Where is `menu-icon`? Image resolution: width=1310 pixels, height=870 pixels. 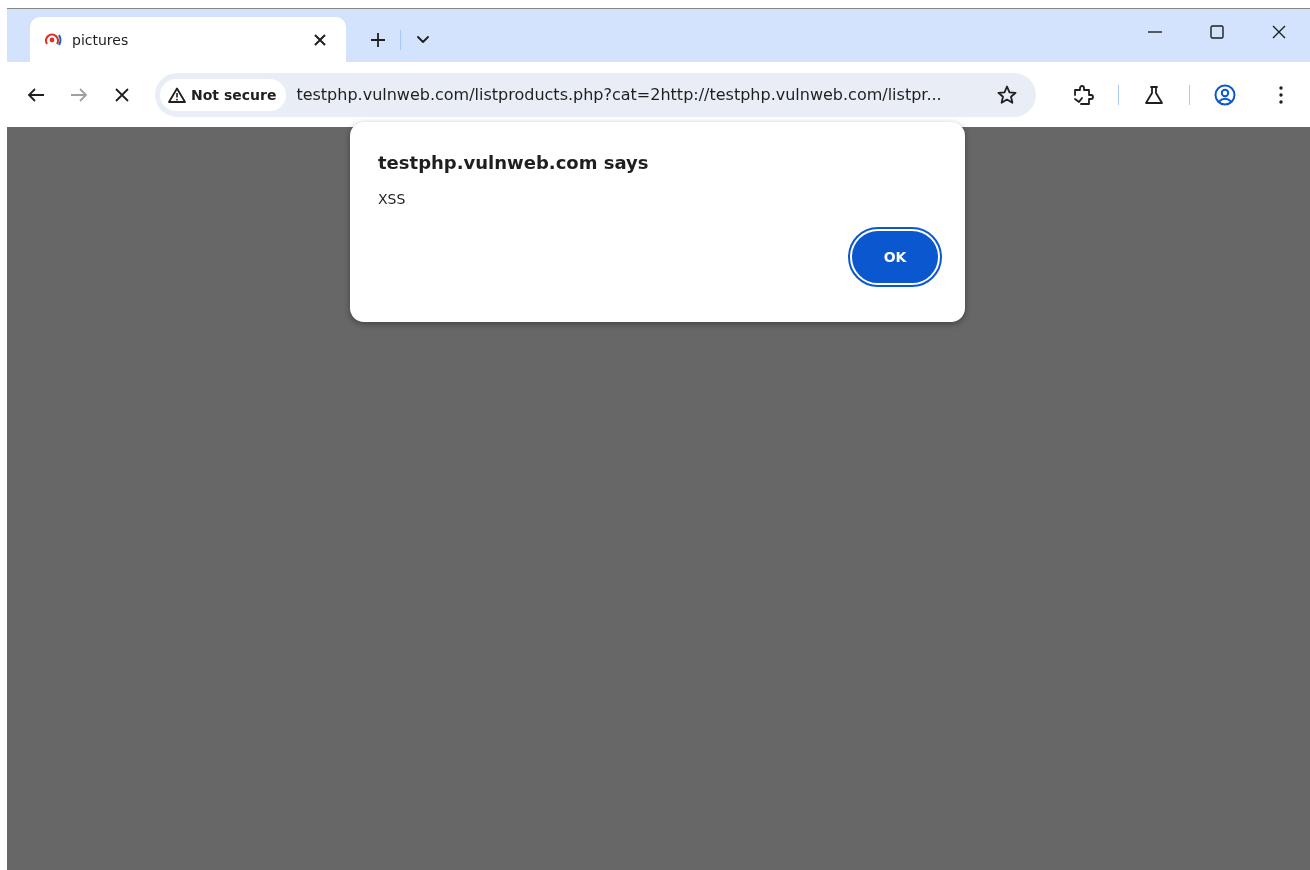
menu-icon is located at coordinates (1281, 94).